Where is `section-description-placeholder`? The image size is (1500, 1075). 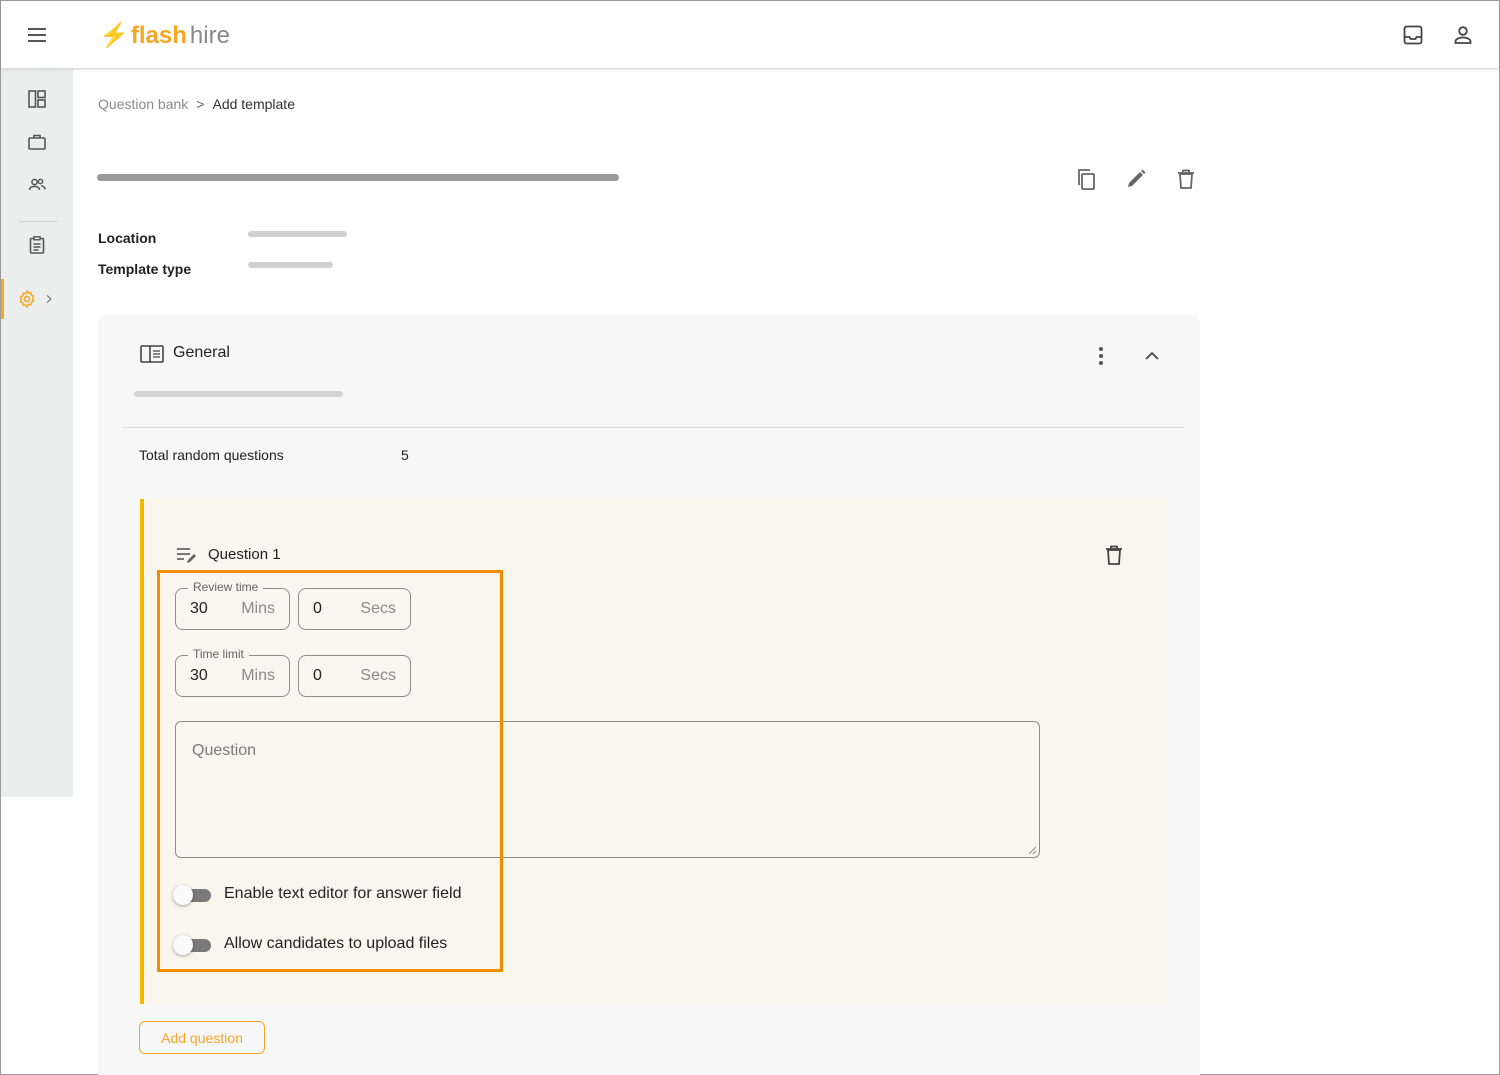 section-description-placeholder is located at coordinates (238, 394).